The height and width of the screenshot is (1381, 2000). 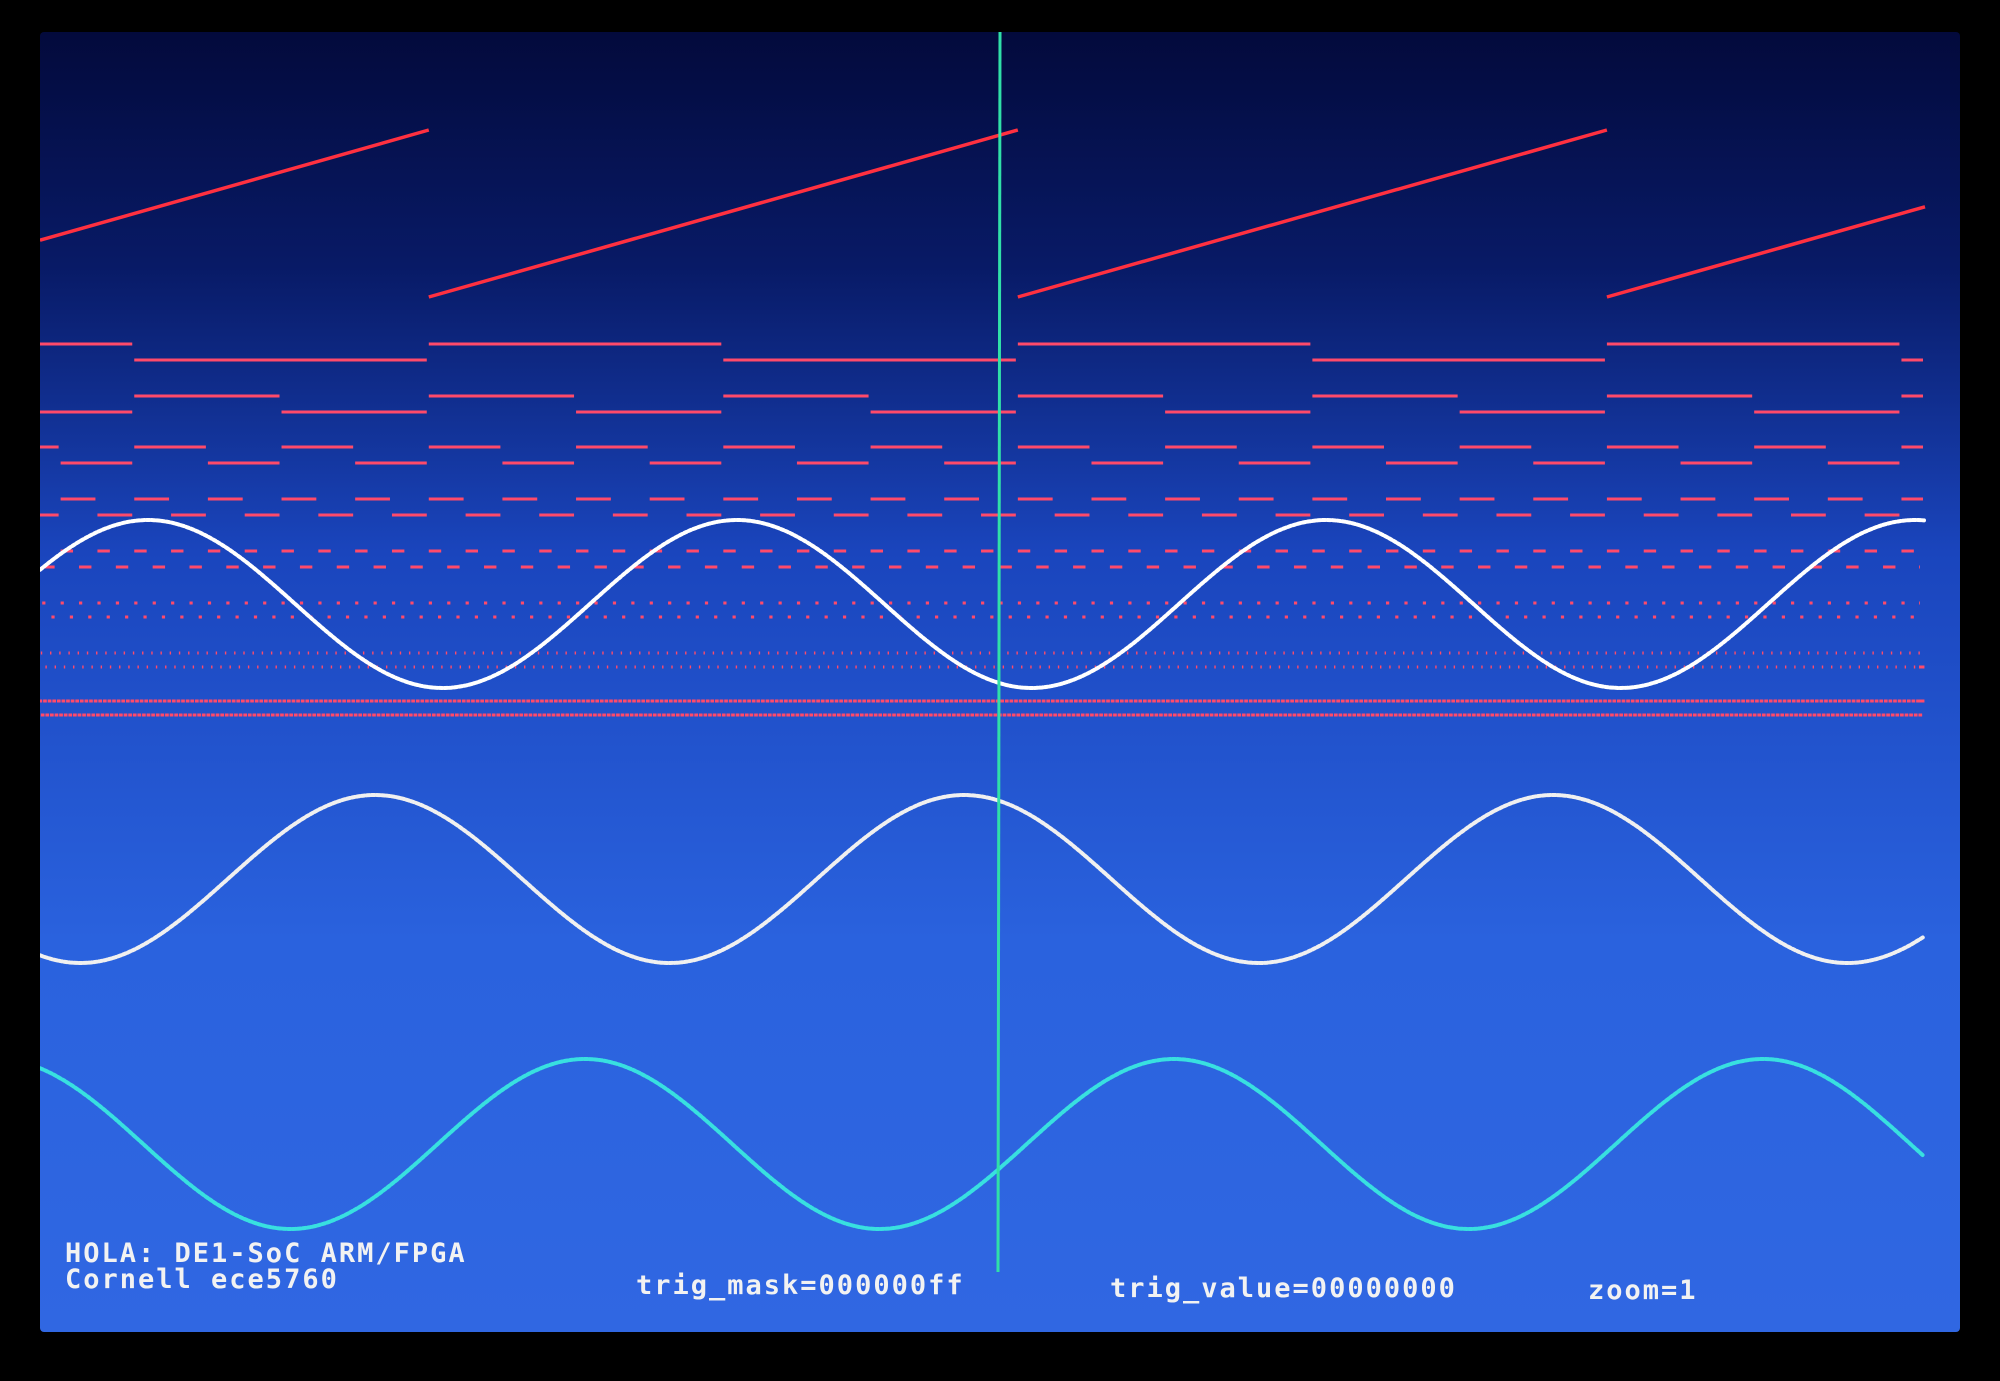 I want to click on trig-mask-readout: trig_mask=000000ff, so click(x=800, y=1285).